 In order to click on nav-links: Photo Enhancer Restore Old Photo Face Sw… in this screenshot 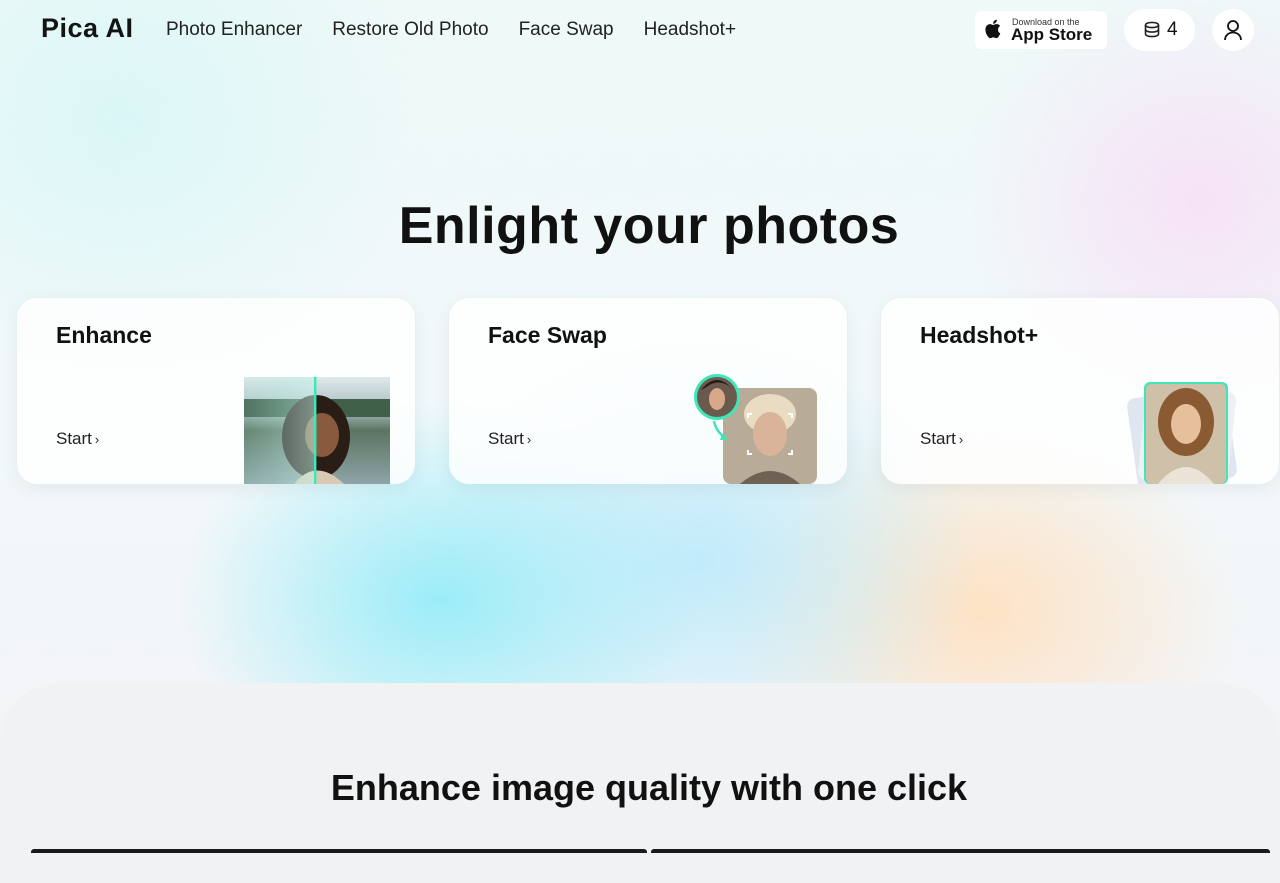, I will do `click(451, 30)`.